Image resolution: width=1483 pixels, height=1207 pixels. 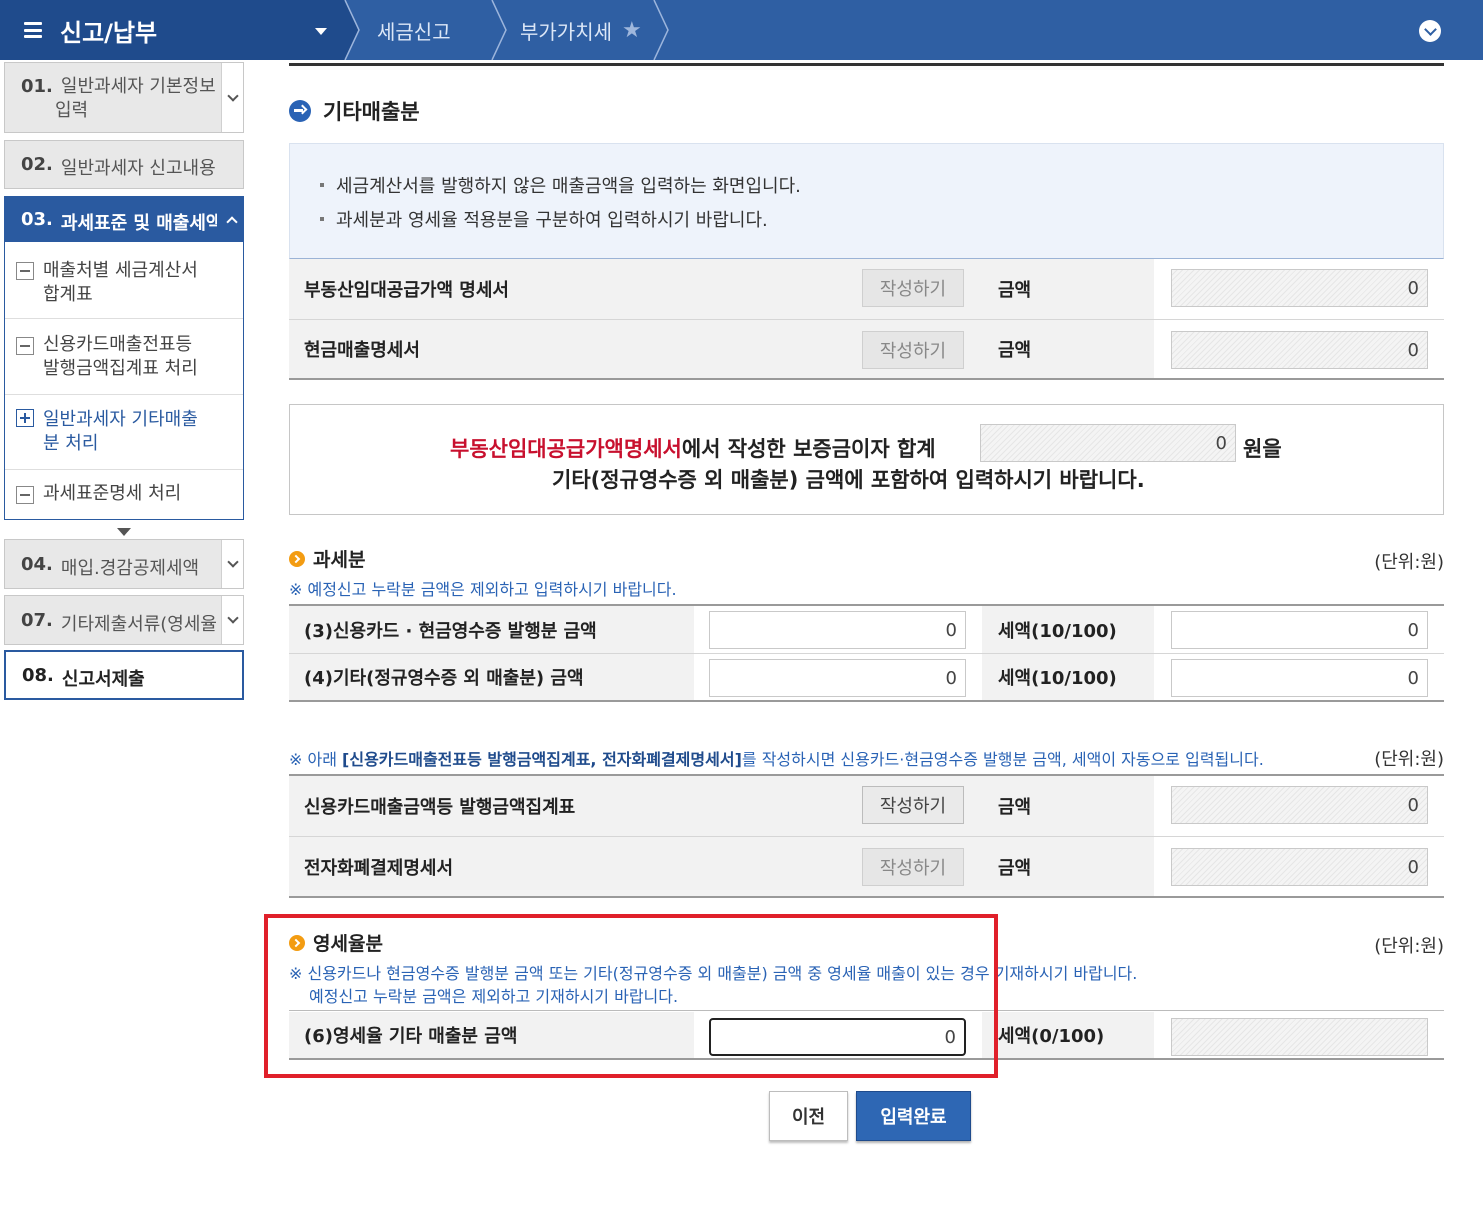 What do you see at coordinates (483, 589) in the screenshot?
I see `taxable-note: ※ 예정신고 누락분 금액은 제외하고 입력하시기 바랍니다.` at bounding box center [483, 589].